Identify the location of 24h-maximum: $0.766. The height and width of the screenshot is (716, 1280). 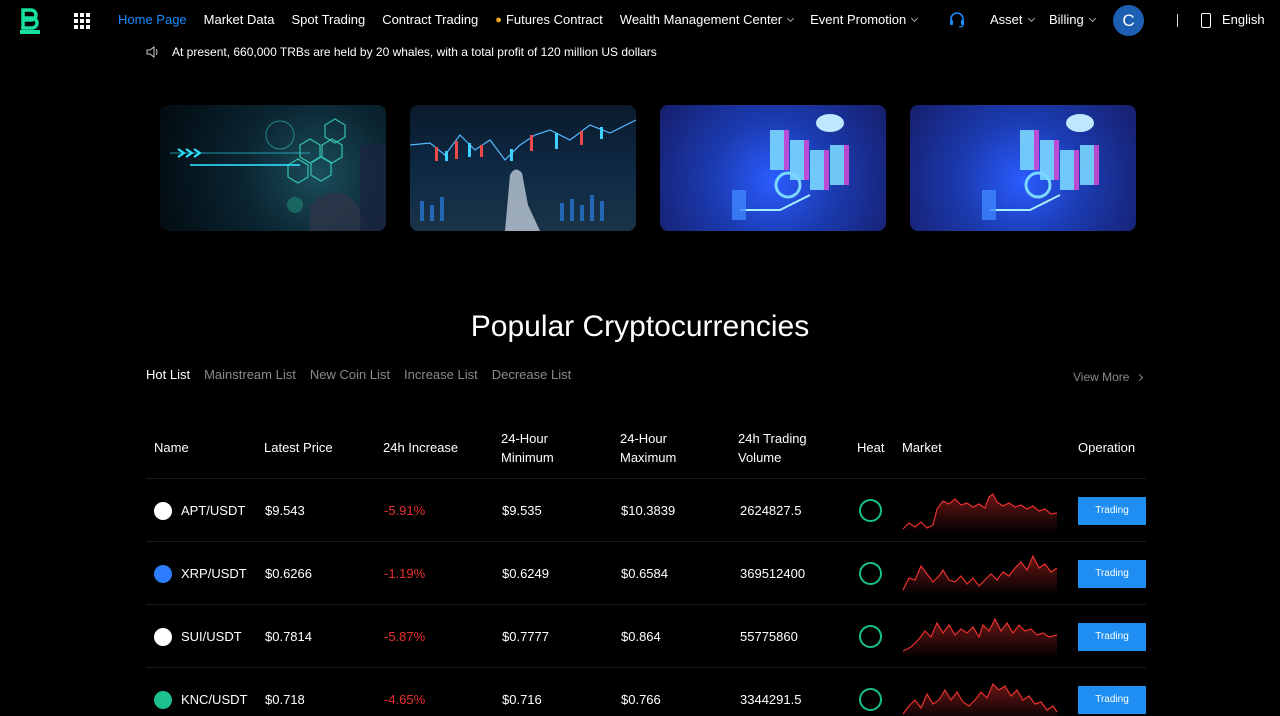
(641, 699).